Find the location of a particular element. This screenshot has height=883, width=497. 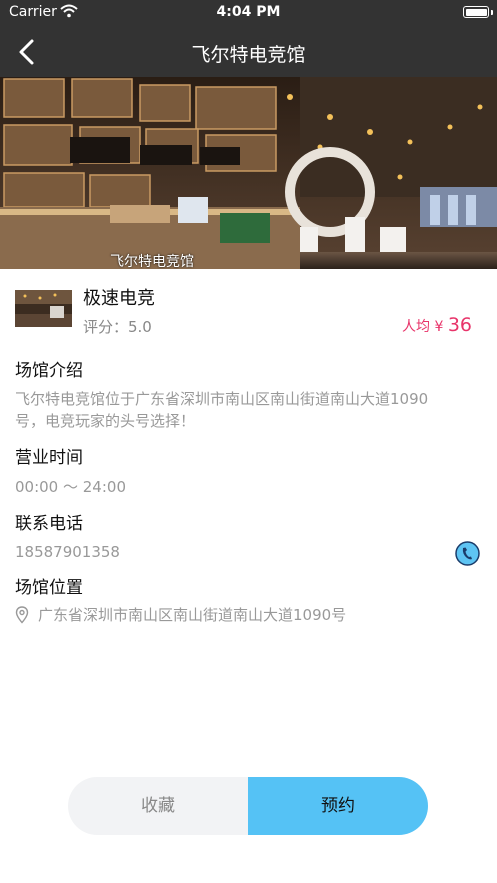

price-value: 36 is located at coordinates (459, 325).